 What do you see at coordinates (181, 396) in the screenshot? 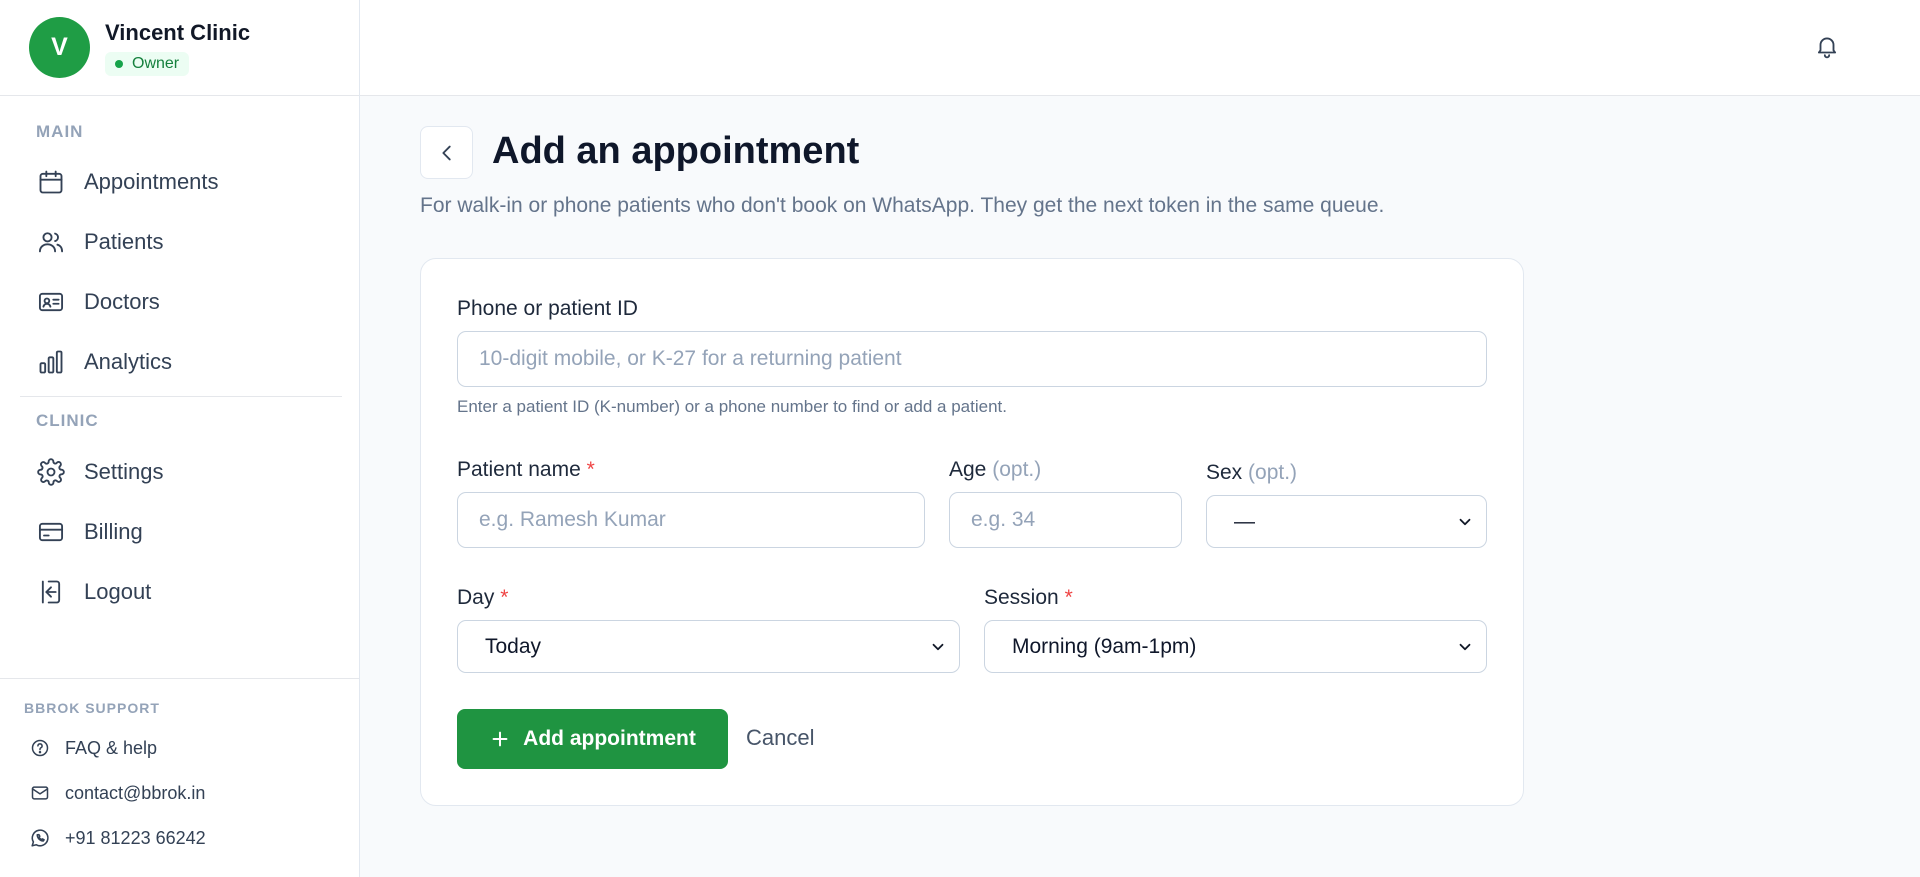
I see `nav-divider` at bounding box center [181, 396].